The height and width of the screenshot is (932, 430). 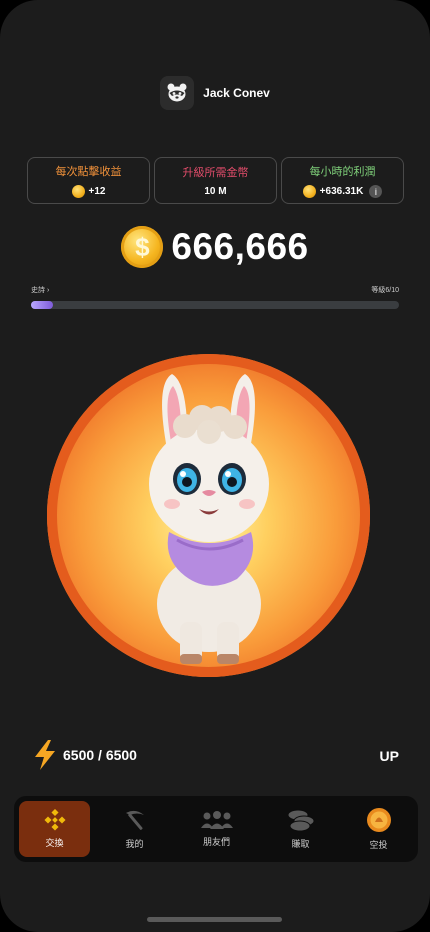 I want to click on header: Jack Conev, so click(x=215, y=93).